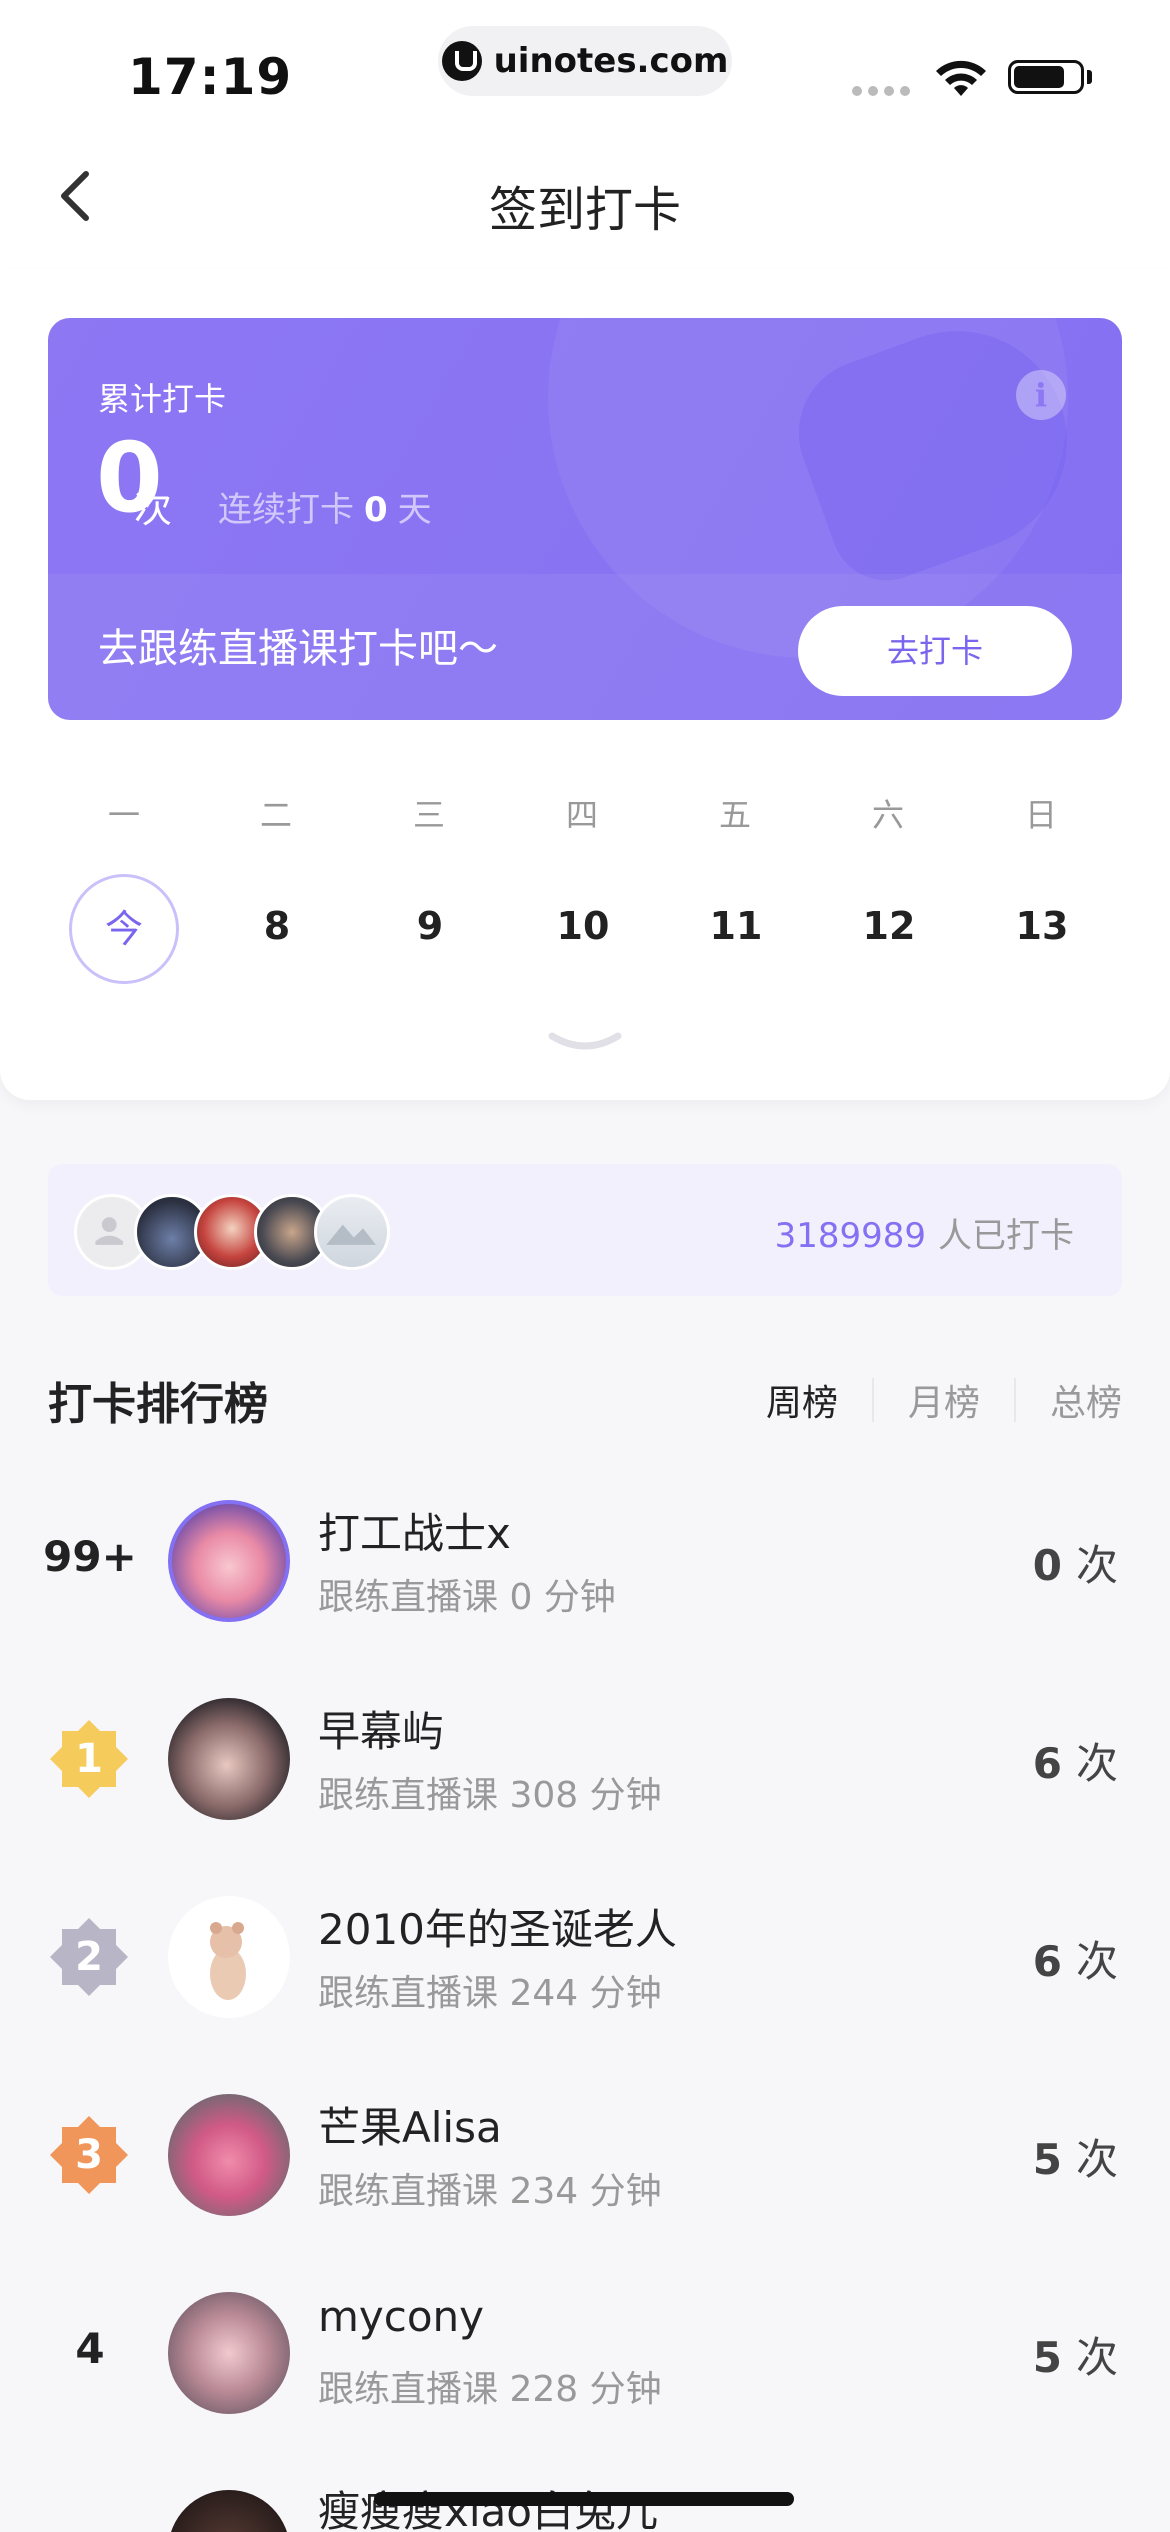  I want to click on rank-number: 2, so click(89, 1957).